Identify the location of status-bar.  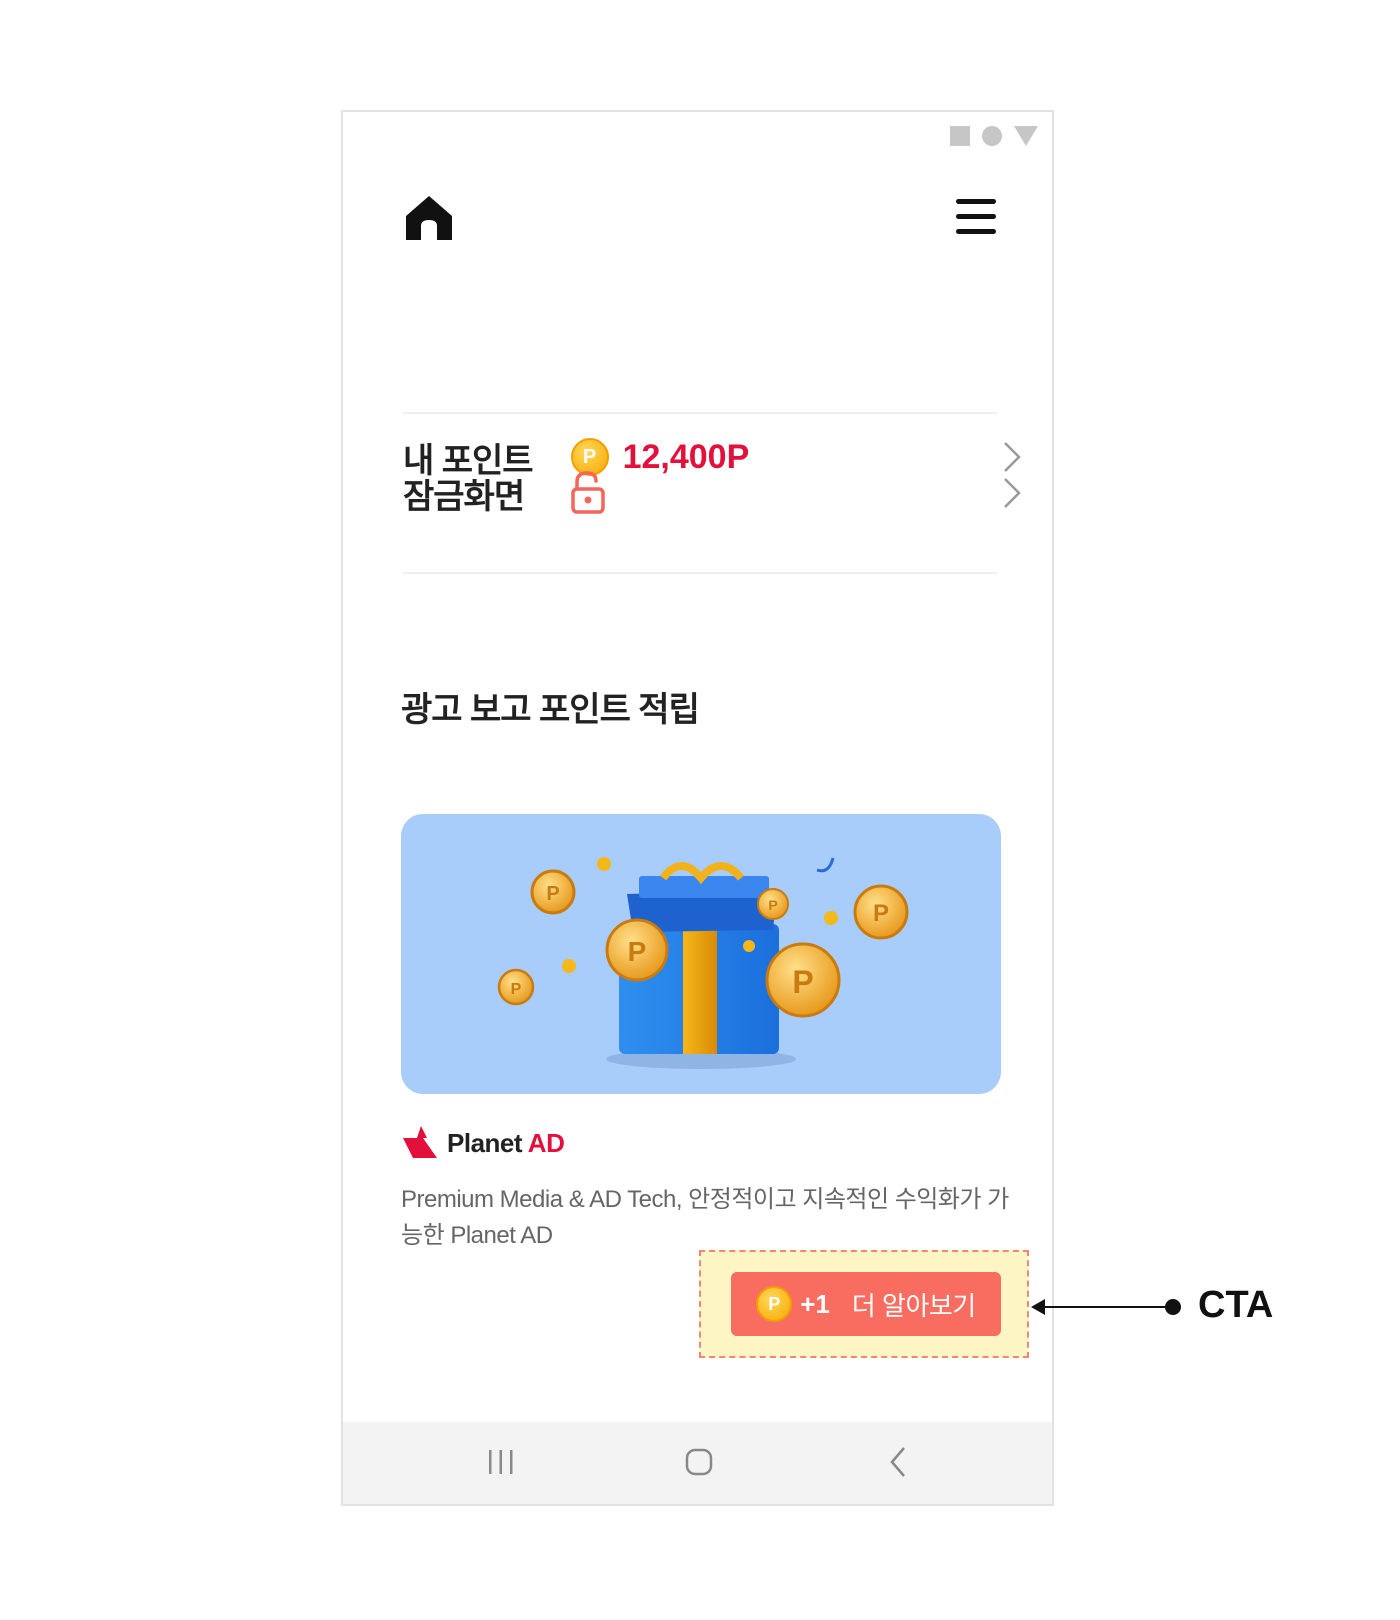
(994, 136).